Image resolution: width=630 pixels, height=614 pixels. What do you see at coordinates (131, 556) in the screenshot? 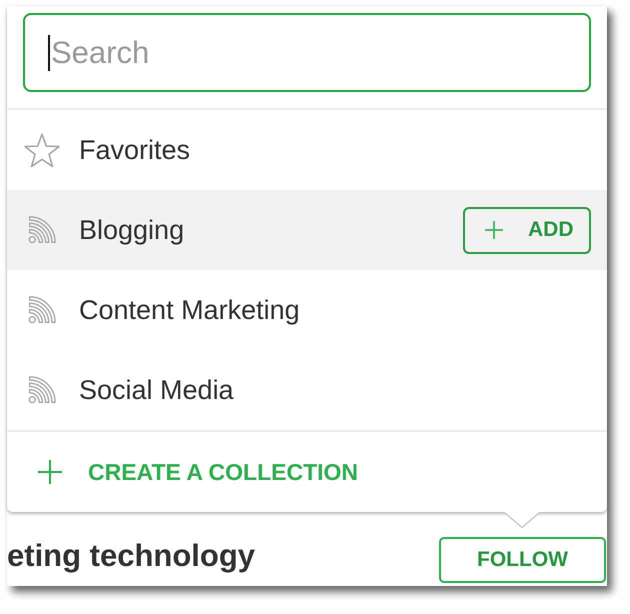
I see `page-title: eting technology` at bounding box center [131, 556].